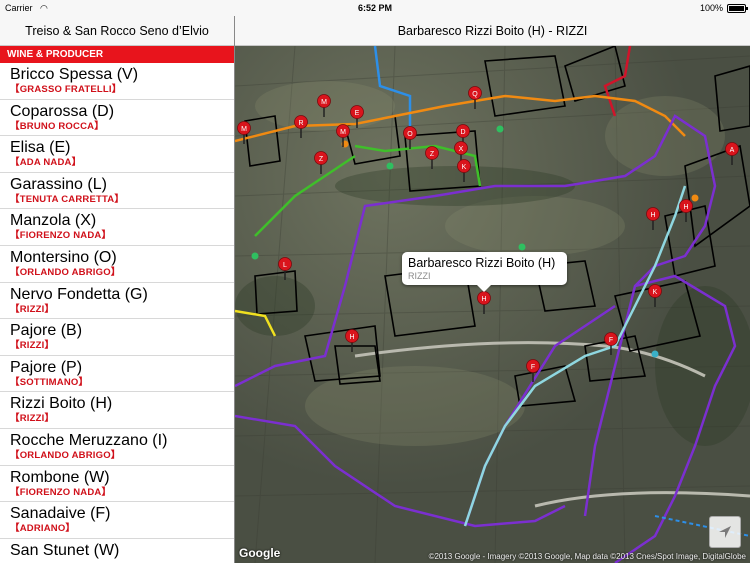  I want to click on wine-name: Garassino (L), so click(58, 184).